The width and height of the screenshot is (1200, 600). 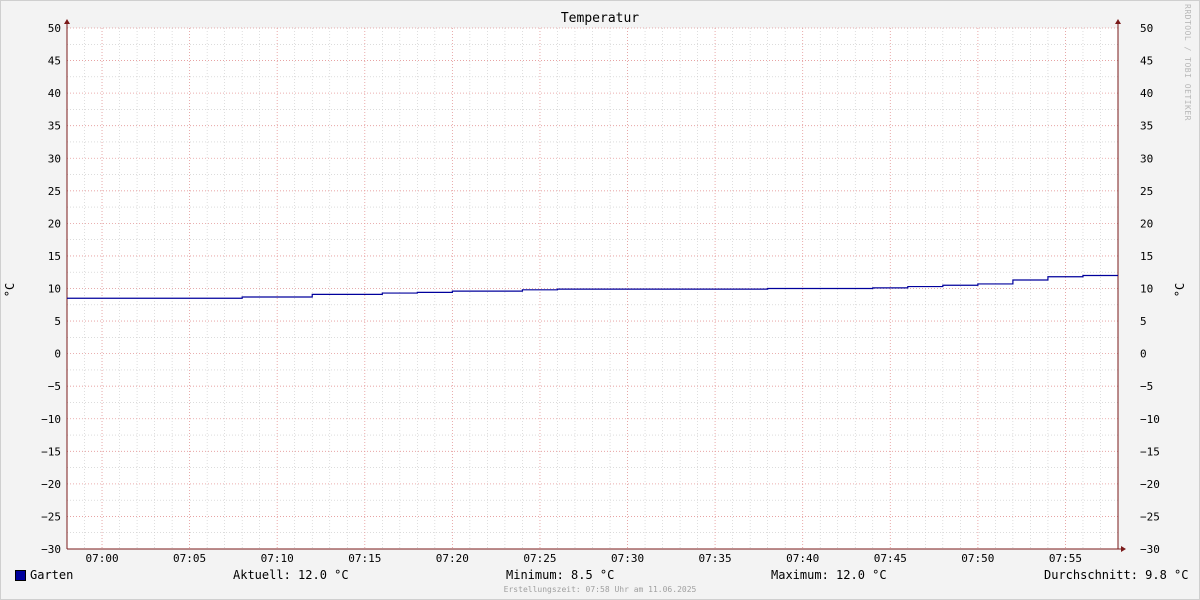 I want to click on y-tick-label-left: 10, so click(x=54, y=289).